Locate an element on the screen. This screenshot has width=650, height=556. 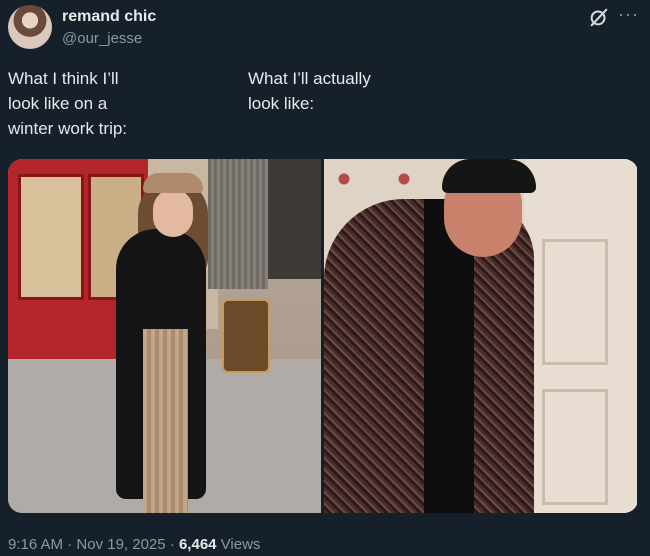
tweet-time: 9:16 AM is located at coordinates (35, 544).